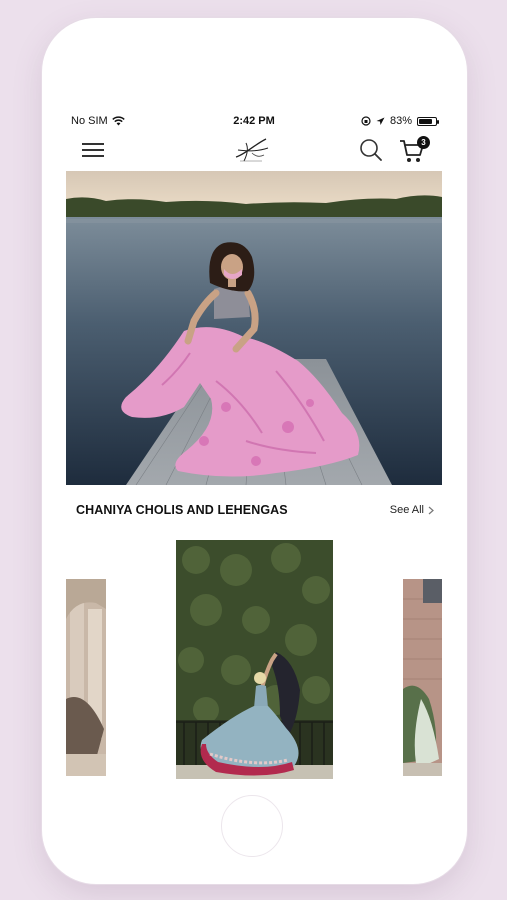  What do you see at coordinates (423, 142) in the screenshot?
I see `cart-count-badge: 3` at bounding box center [423, 142].